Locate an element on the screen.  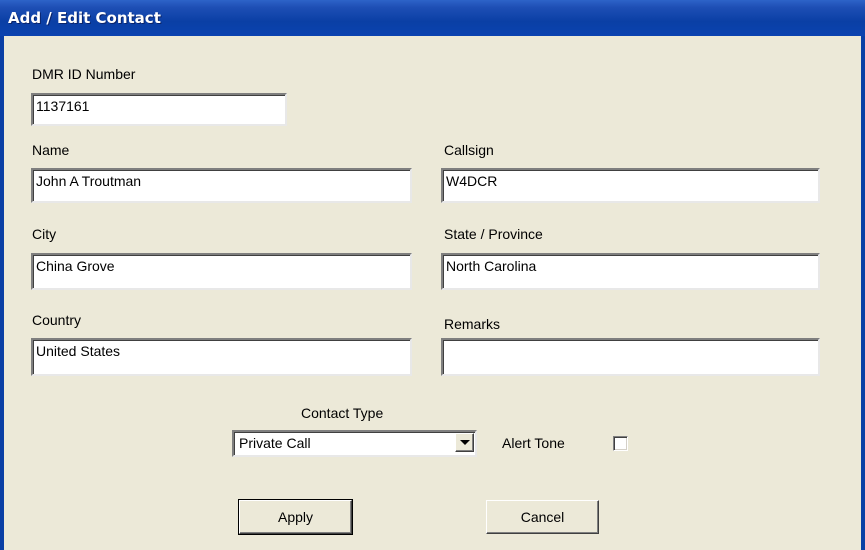
title-bar: Add / Edit Contact is located at coordinates (432, 18).